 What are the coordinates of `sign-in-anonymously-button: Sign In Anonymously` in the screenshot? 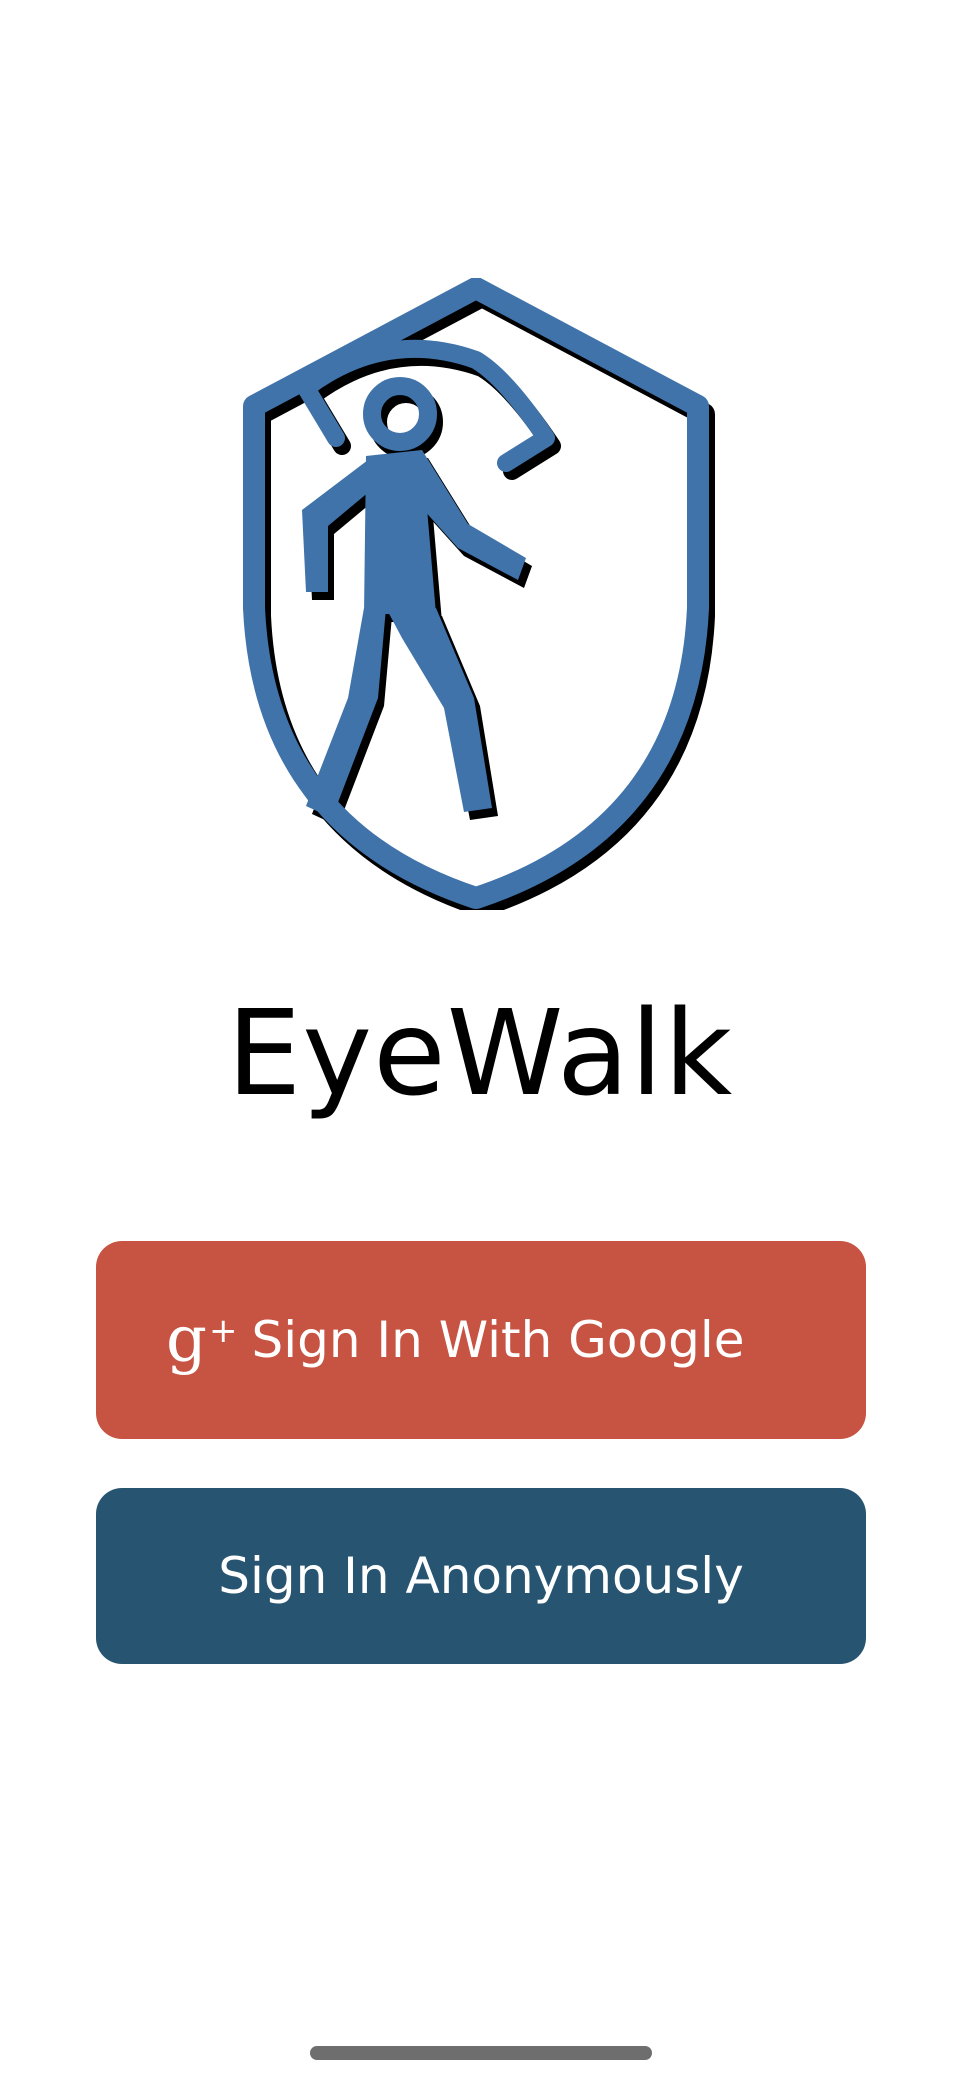 It's located at (481, 1576).